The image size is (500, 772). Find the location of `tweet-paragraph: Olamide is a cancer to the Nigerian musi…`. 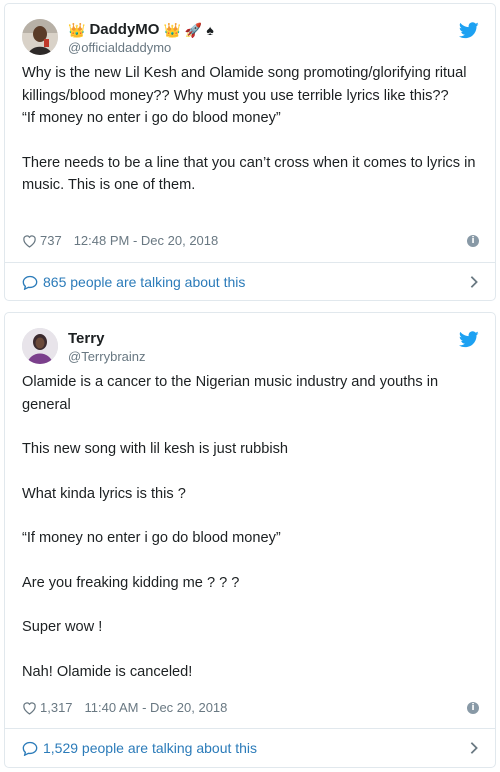

tweet-paragraph: Olamide is a cancer to the Nigerian musi… is located at coordinates (232, 393).